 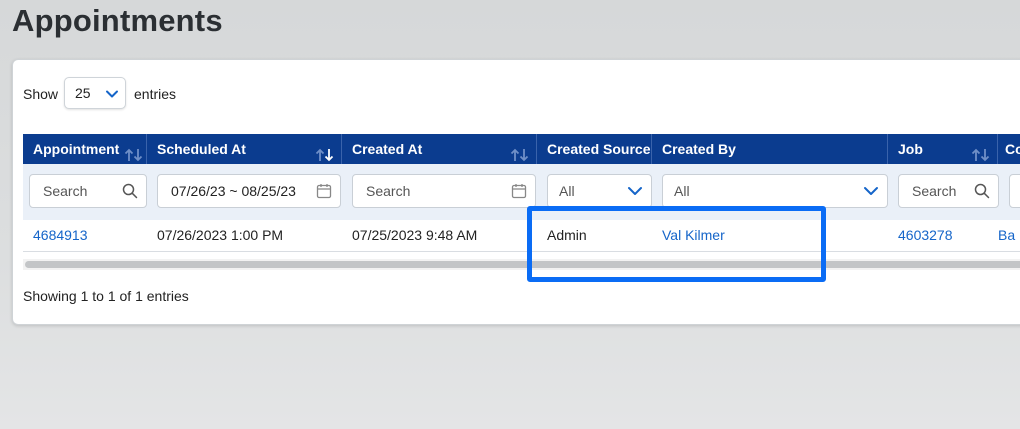 What do you see at coordinates (910, 149) in the screenshot?
I see `column-label: Job` at bounding box center [910, 149].